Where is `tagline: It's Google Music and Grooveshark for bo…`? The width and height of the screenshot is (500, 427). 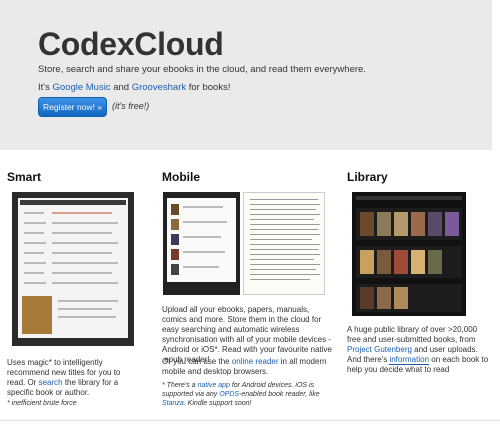 tagline: It's Google Music and Grooveshark for bo… is located at coordinates (134, 87).